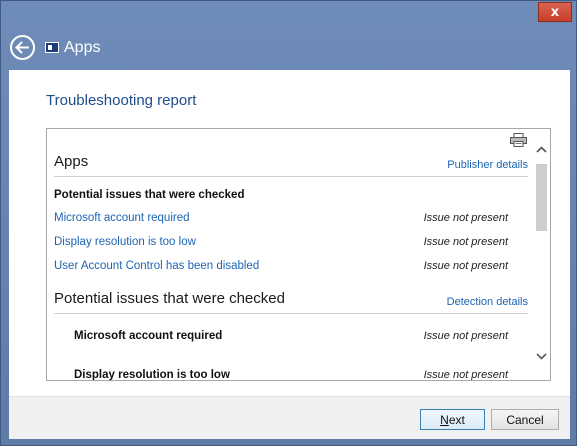 The height and width of the screenshot is (446, 577). Describe the element at coordinates (149, 195) in the screenshot. I see `issues-checked-label: Potential issues that were checked` at that location.